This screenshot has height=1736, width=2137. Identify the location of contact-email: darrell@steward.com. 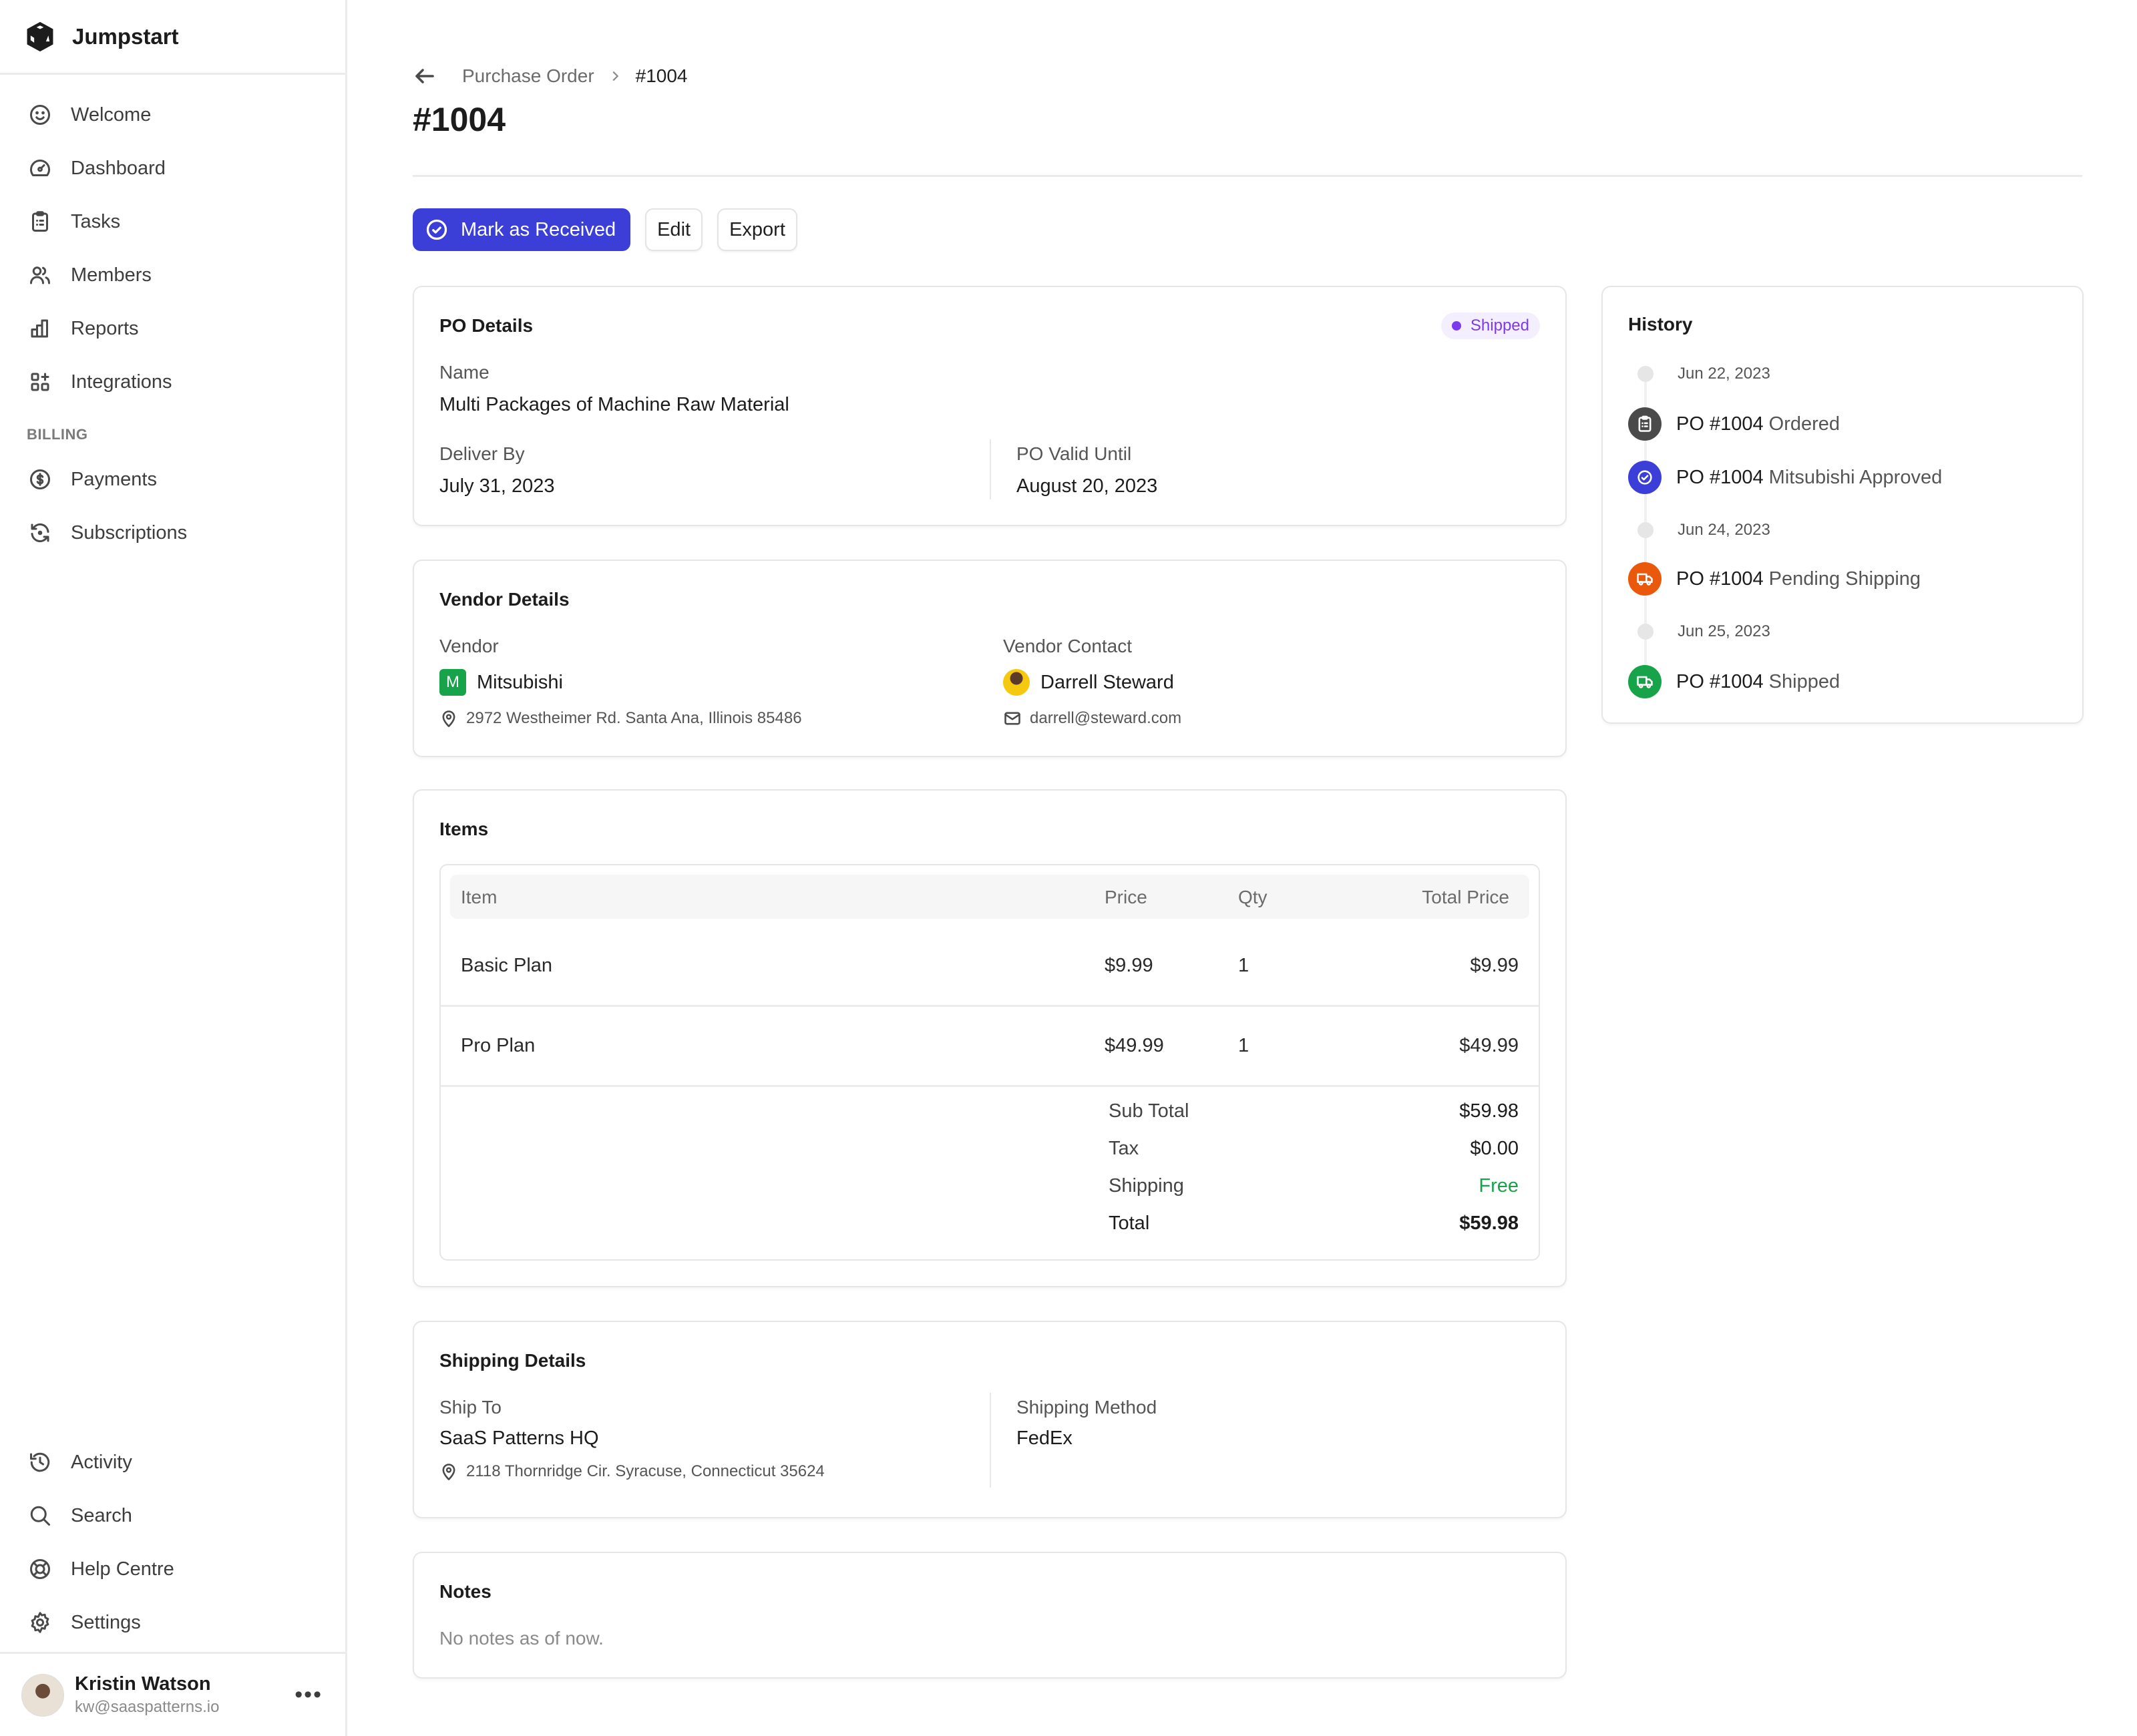
(1092, 718).